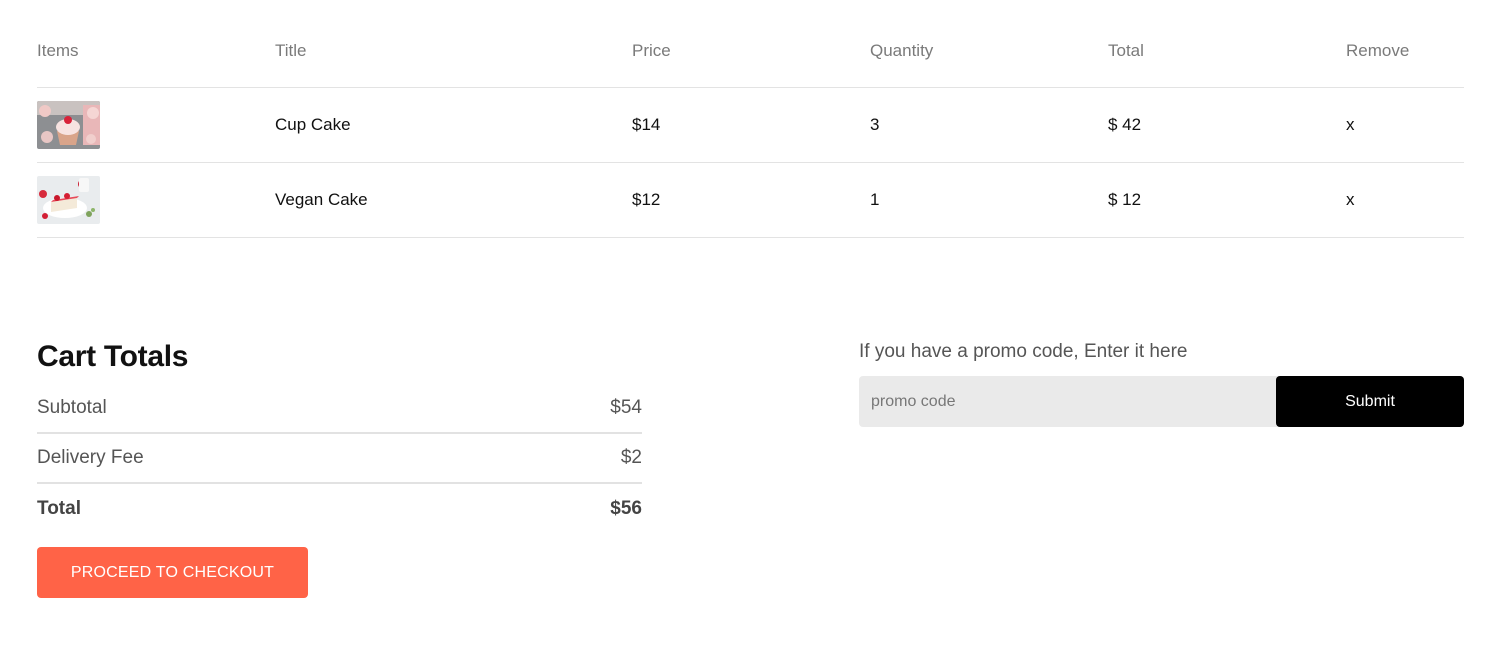 The image size is (1491, 663). Describe the element at coordinates (750, 200) in the screenshot. I see `table-row: Vegan Cake $12 1 $ 12 x` at that location.